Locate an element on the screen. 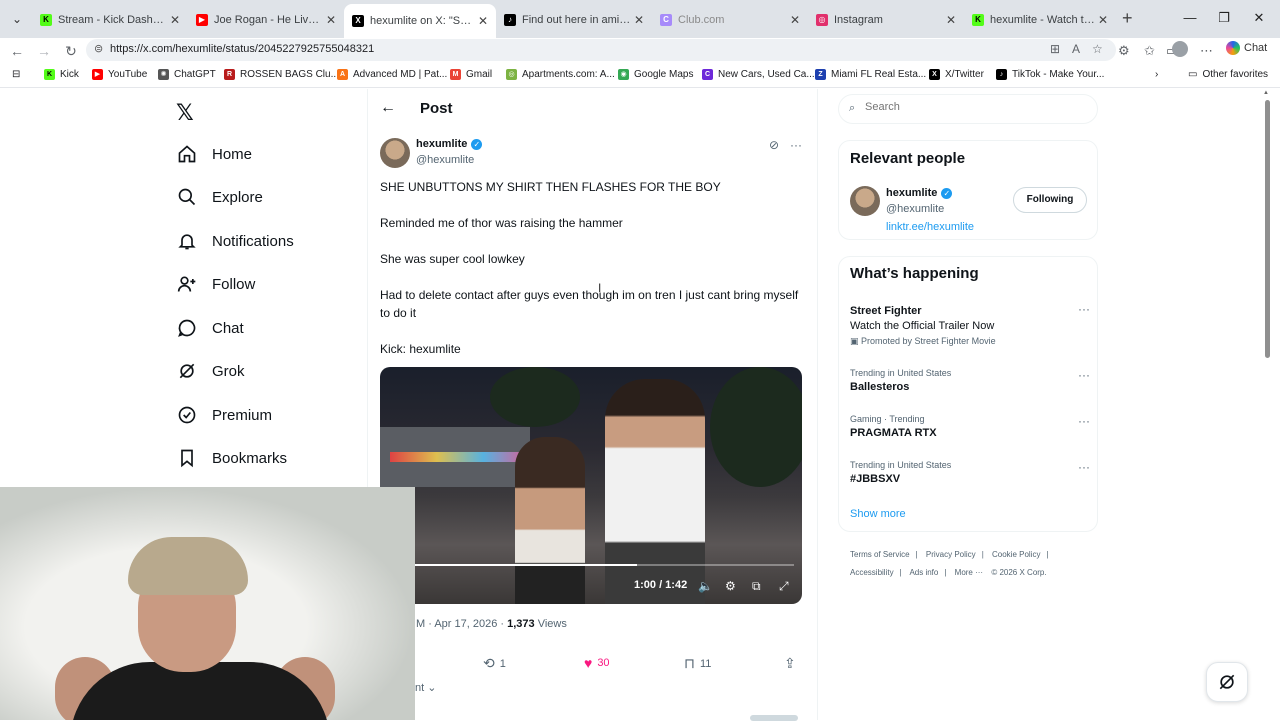  nav-grok: Grok is located at coordinates (210, 371).